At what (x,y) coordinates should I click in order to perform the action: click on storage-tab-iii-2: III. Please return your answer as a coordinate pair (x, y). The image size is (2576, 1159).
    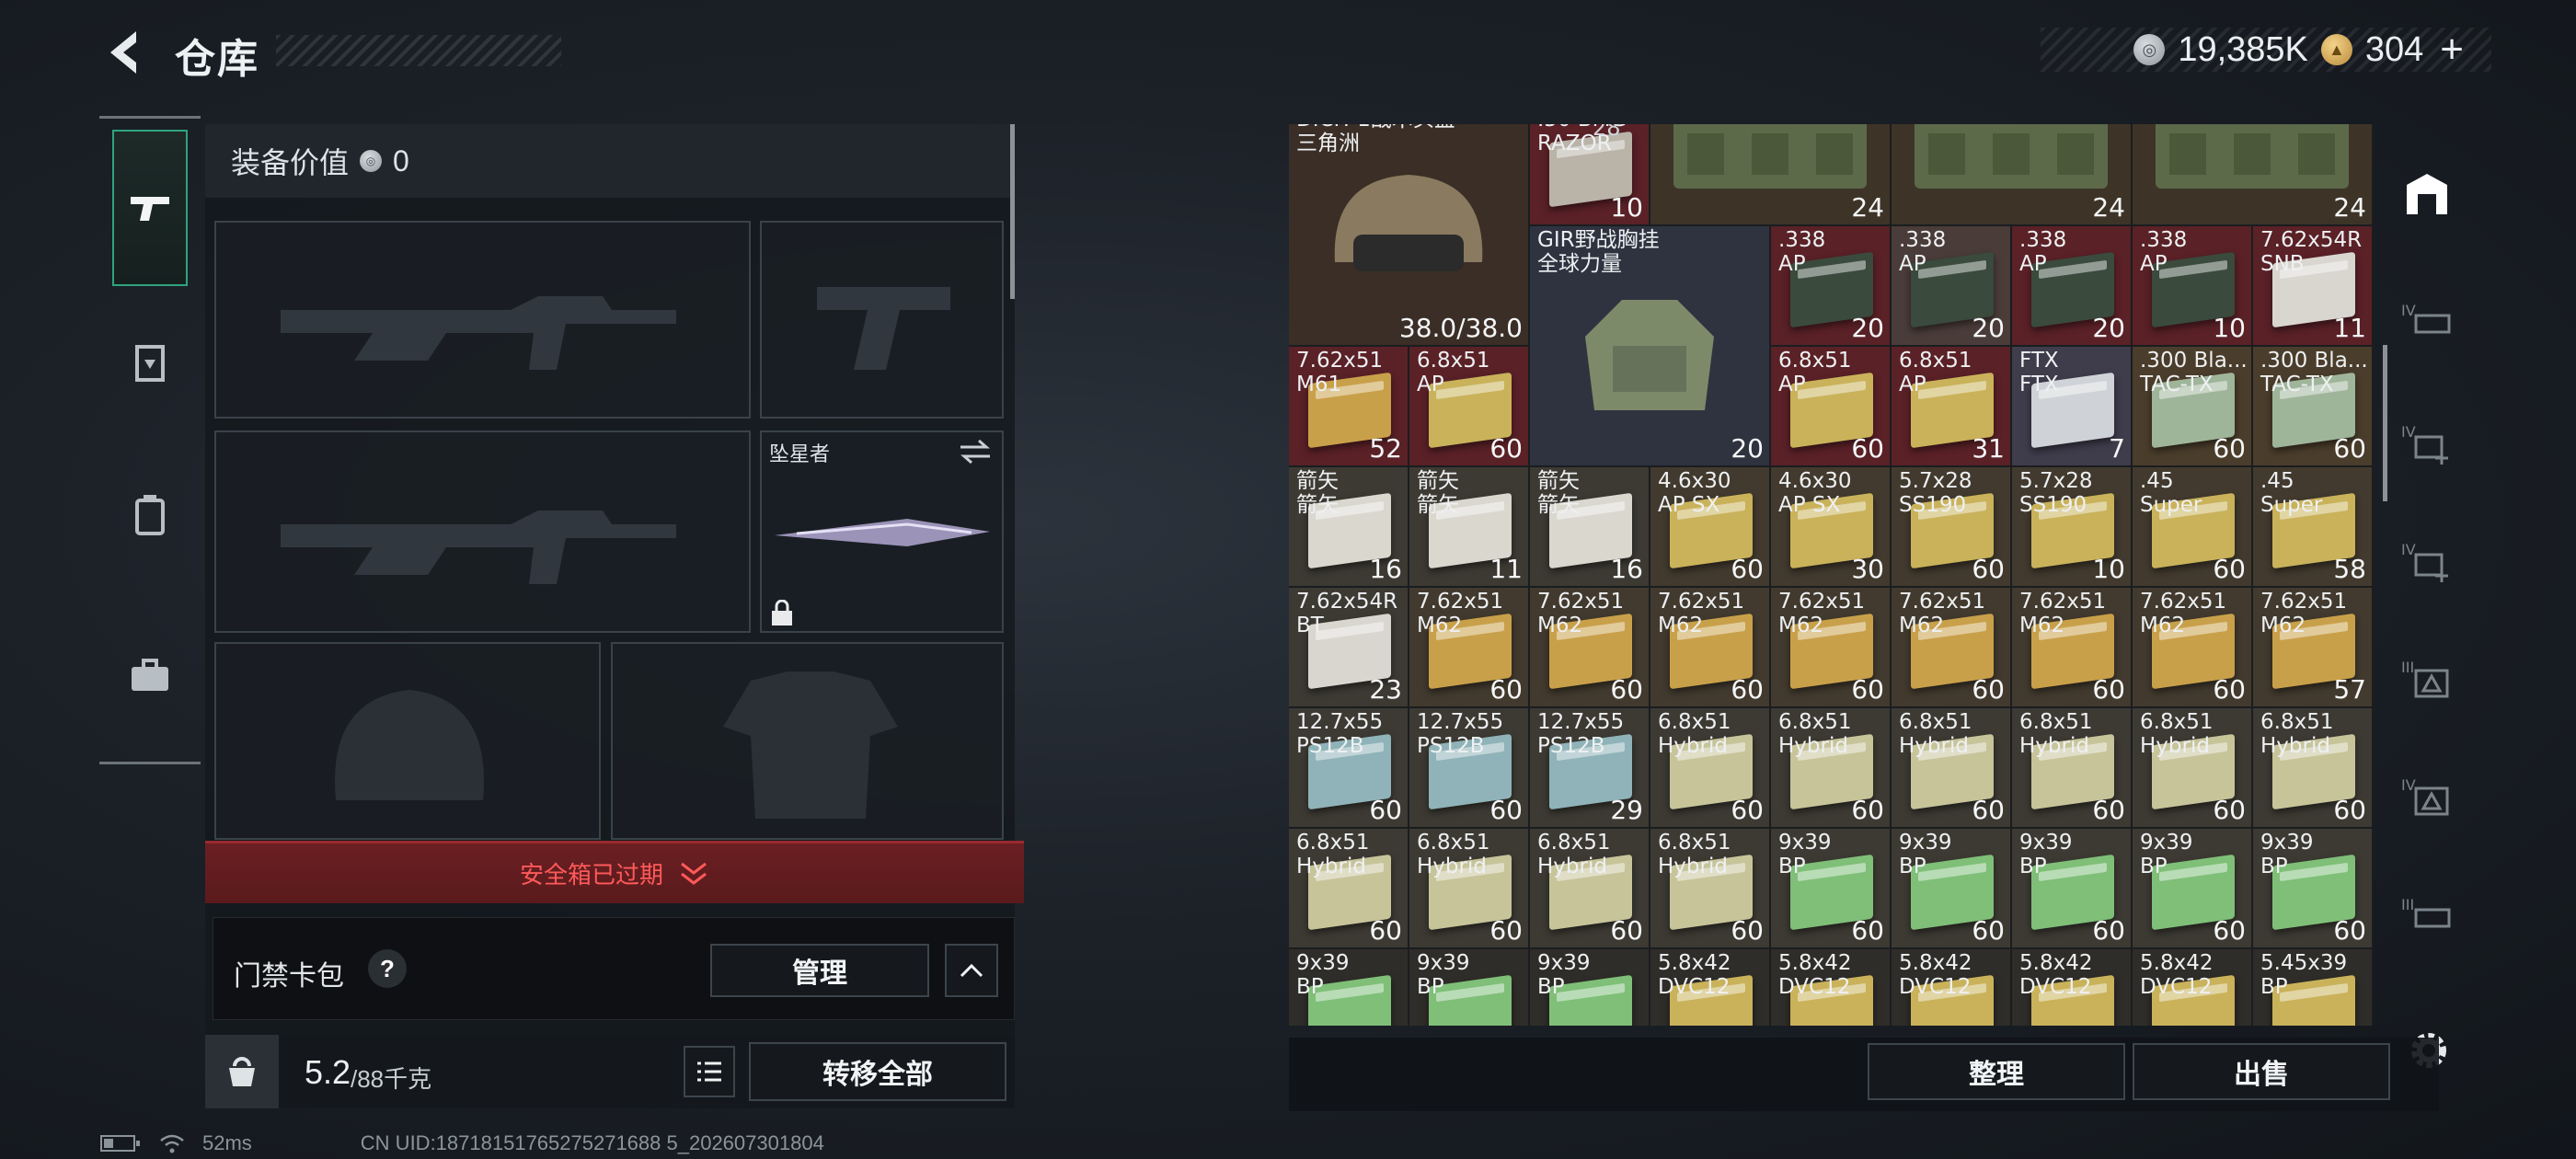
    Looking at the image, I should click on (2427, 915).